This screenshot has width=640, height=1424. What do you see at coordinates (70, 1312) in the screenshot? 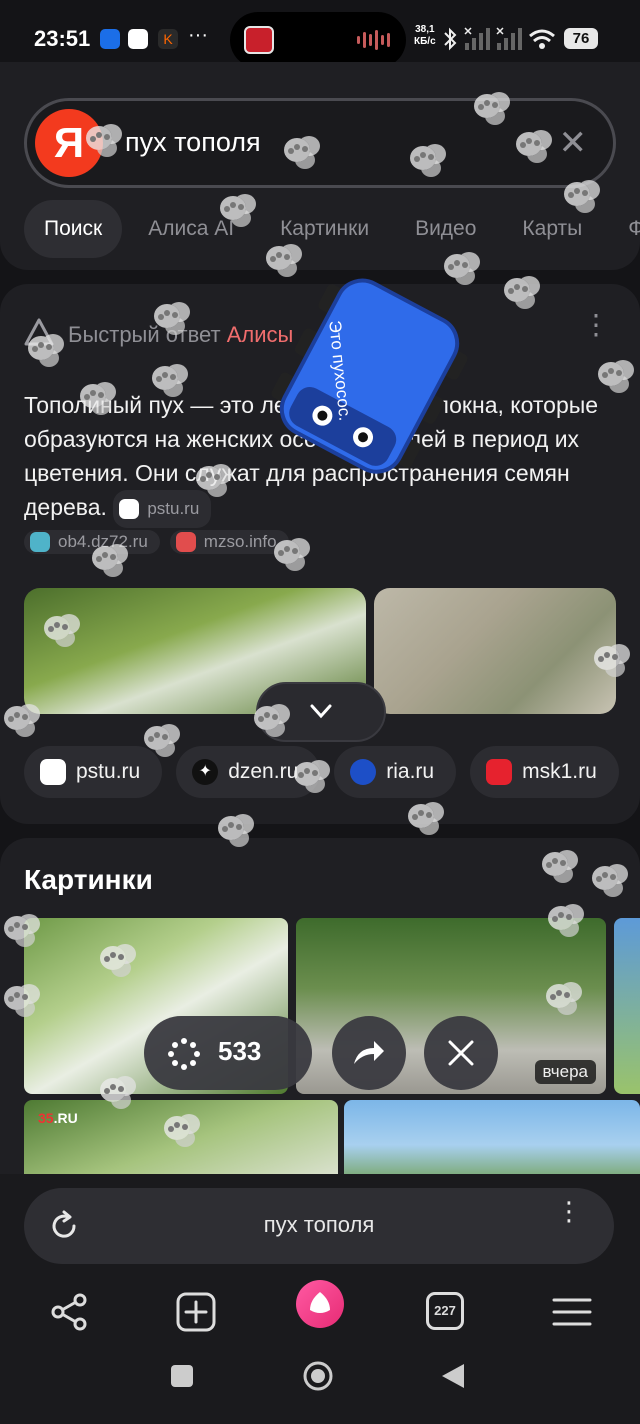
I see `share-icon` at bounding box center [70, 1312].